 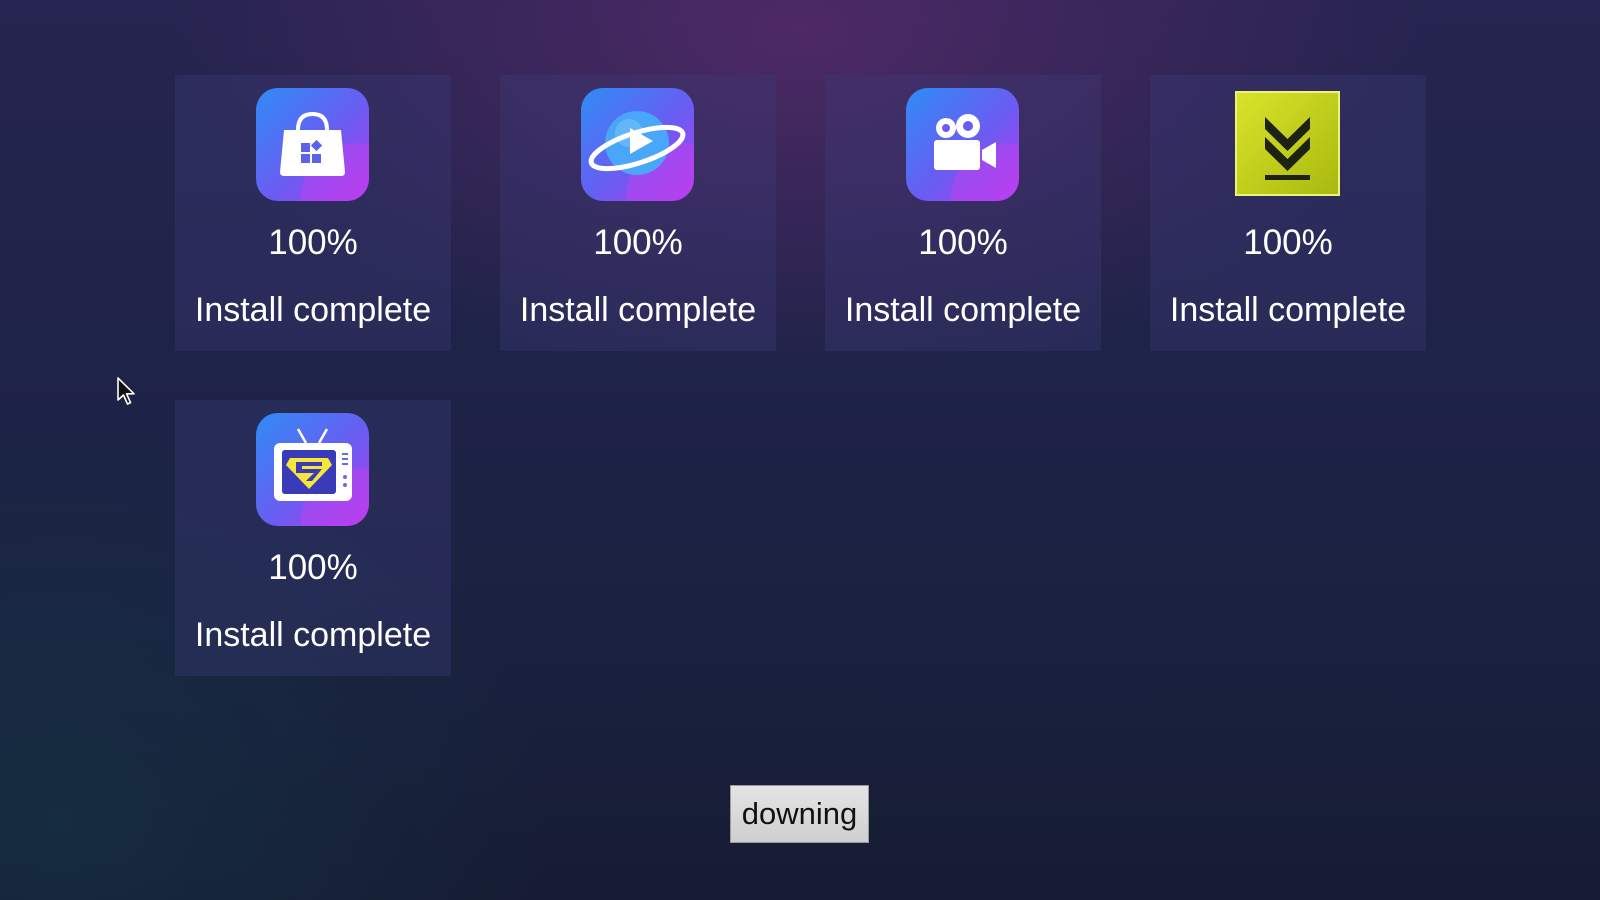 What do you see at coordinates (637, 144) in the screenshot?
I see `video-planet-play-icon` at bounding box center [637, 144].